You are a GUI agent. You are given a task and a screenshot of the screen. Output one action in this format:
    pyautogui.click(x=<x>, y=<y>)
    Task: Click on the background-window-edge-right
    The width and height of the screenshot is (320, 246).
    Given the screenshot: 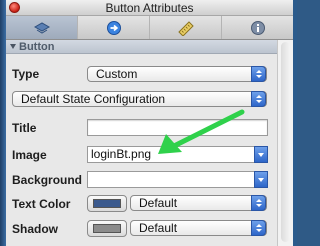 What is the action you would take?
    pyautogui.click(x=295, y=123)
    